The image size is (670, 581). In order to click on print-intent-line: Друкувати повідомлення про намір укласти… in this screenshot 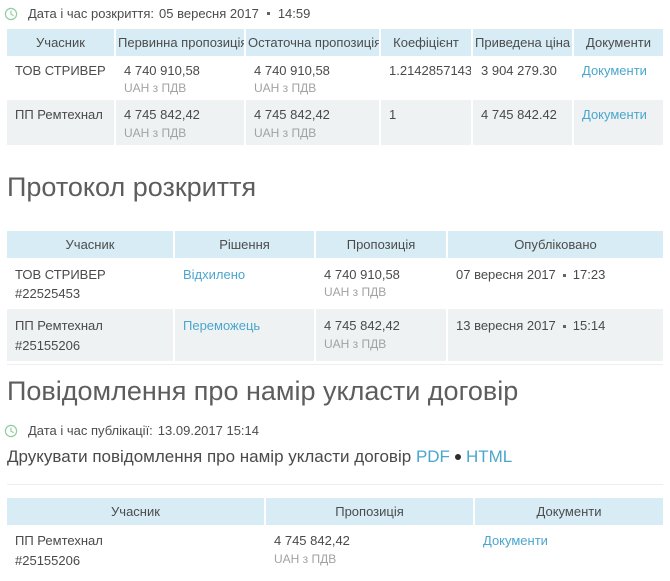, I will do `click(335, 457)`.